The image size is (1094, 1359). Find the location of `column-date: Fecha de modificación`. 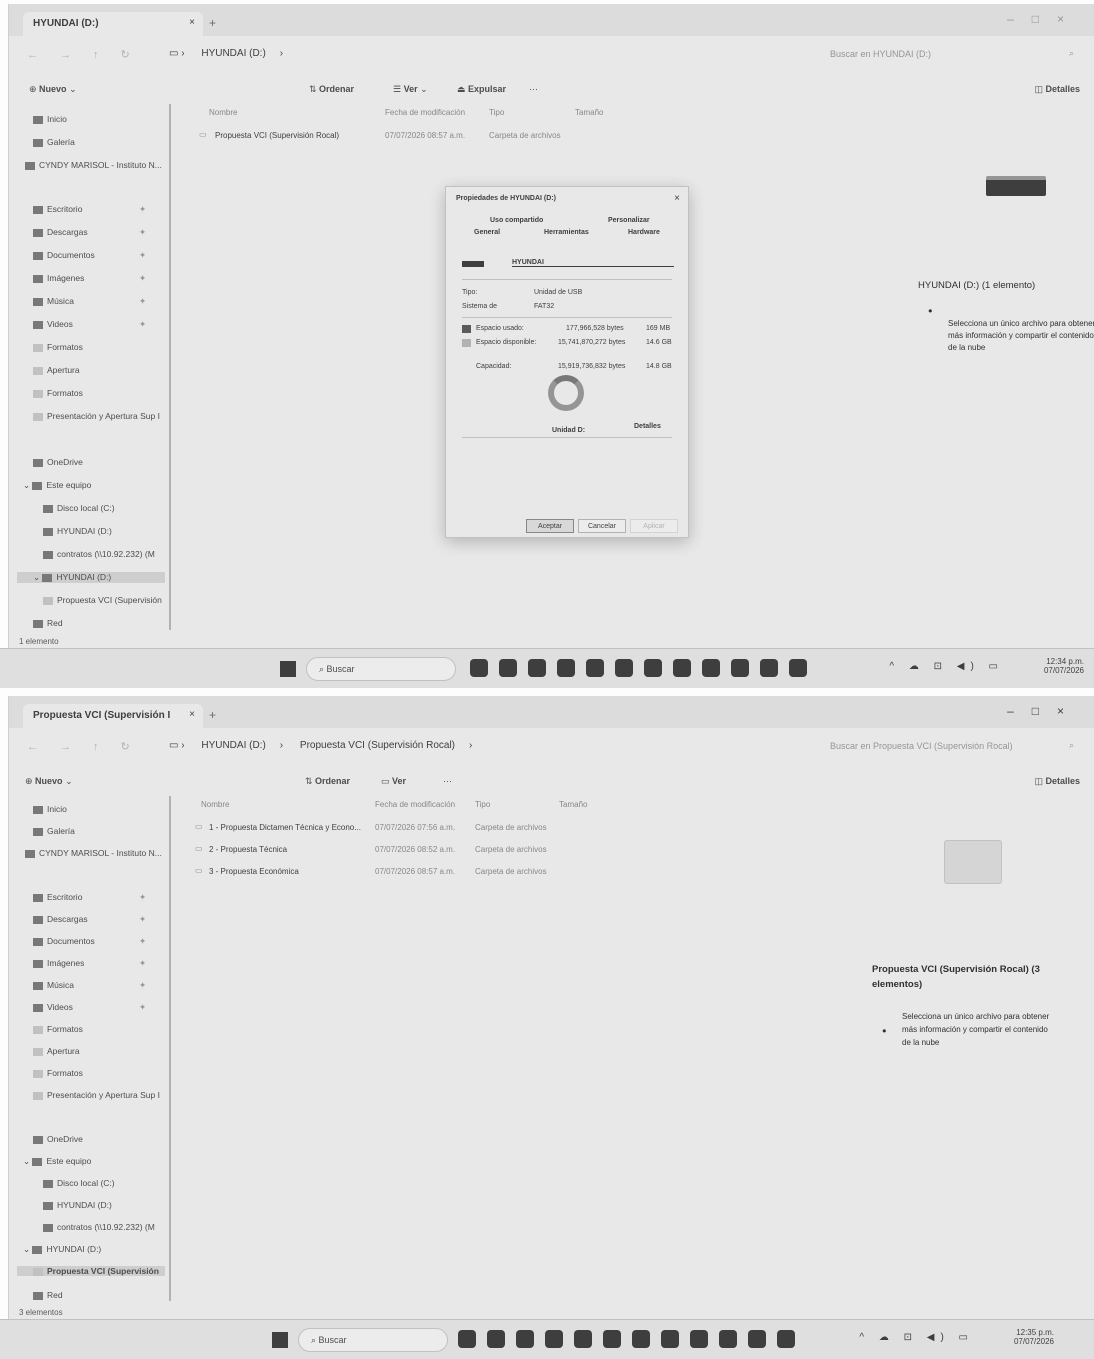

column-date: Fecha de modificación is located at coordinates (415, 804).